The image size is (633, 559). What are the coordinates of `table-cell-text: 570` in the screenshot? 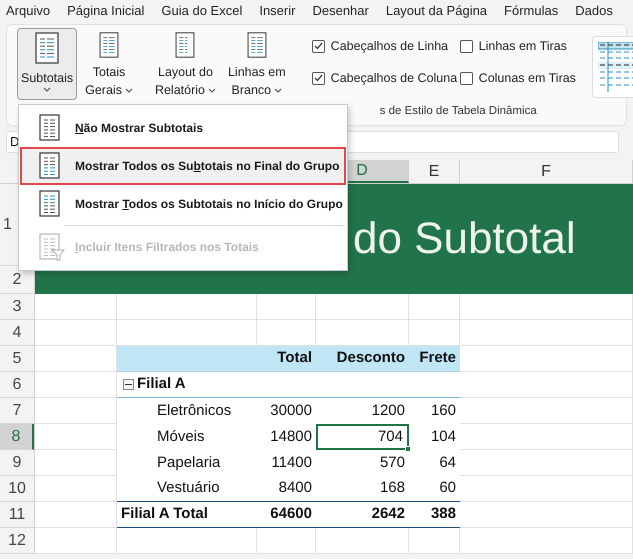 It's located at (392, 462).